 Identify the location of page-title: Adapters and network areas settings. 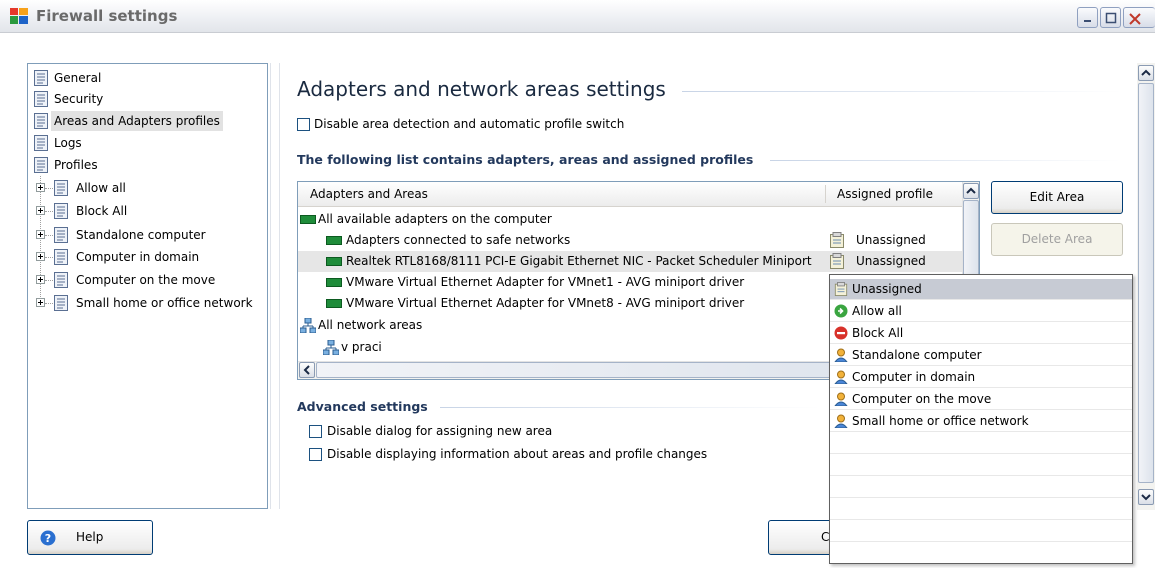
(481, 89).